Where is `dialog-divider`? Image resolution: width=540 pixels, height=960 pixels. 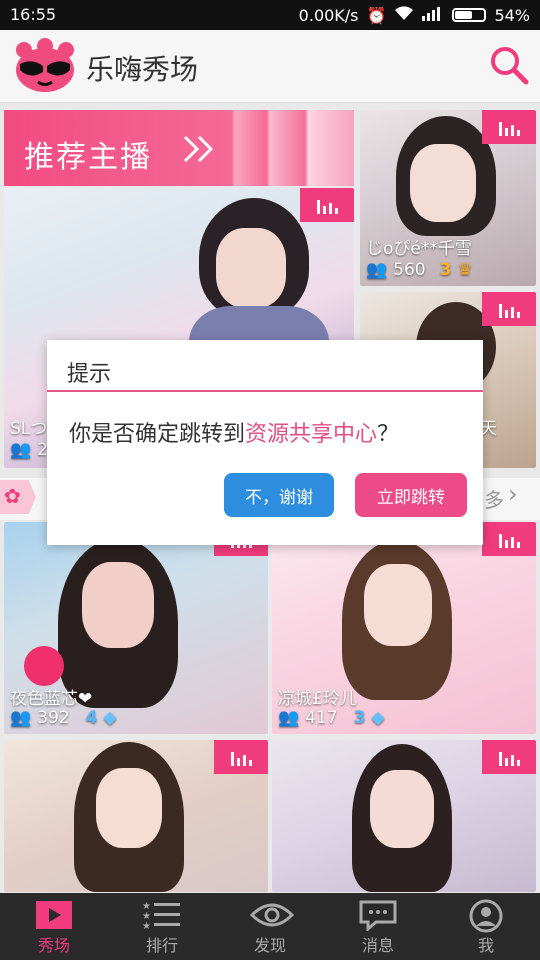
dialog-divider is located at coordinates (265, 391).